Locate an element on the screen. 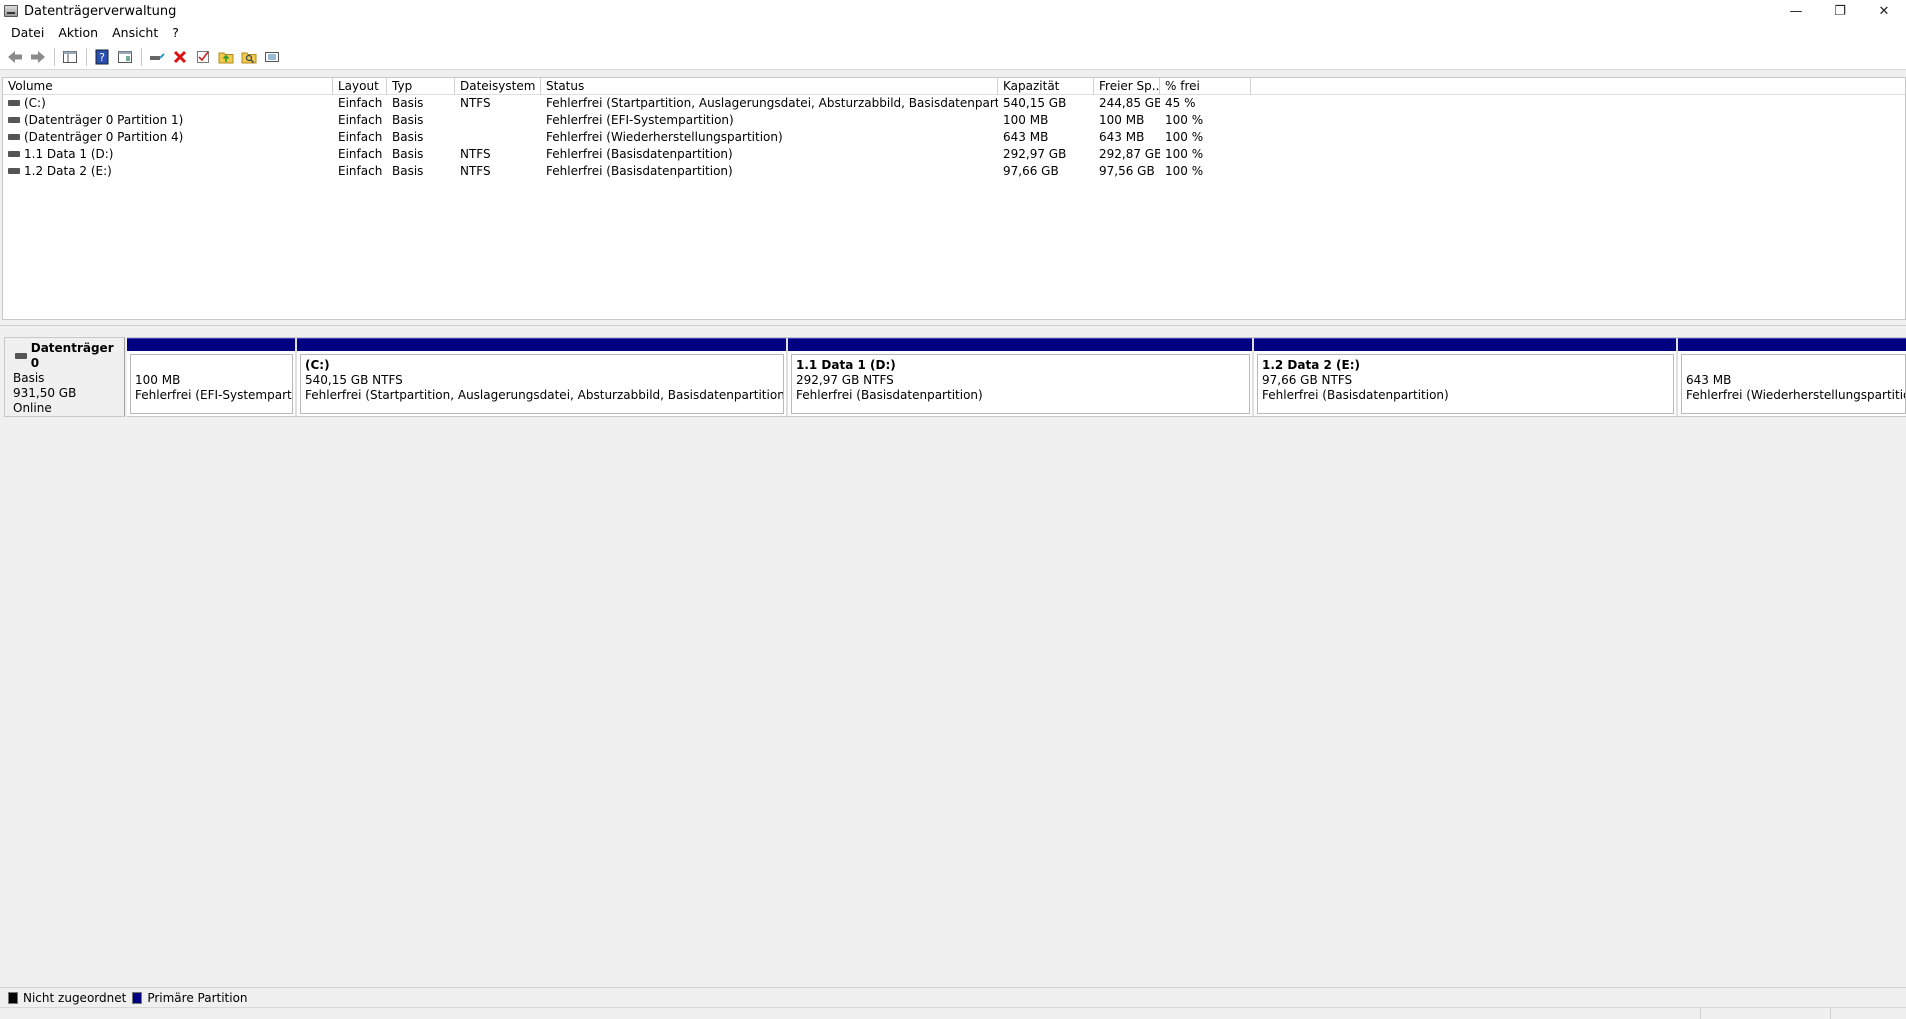  legend-label: Primäre Partition is located at coordinates (197, 997).